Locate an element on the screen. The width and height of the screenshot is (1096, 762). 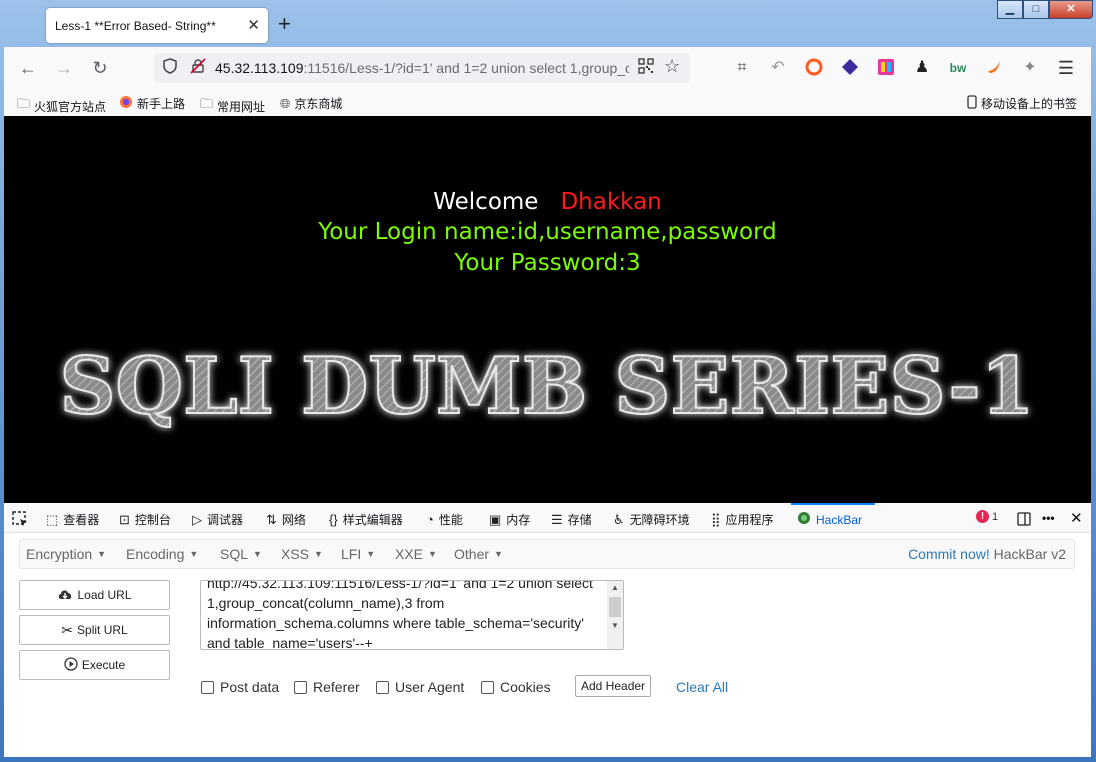
load-url-button: Load URL is located at coordinates (94, 595).